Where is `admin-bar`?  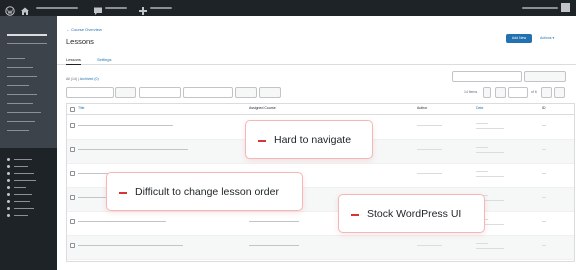 admin-bar is located at coordinates (288, 8).